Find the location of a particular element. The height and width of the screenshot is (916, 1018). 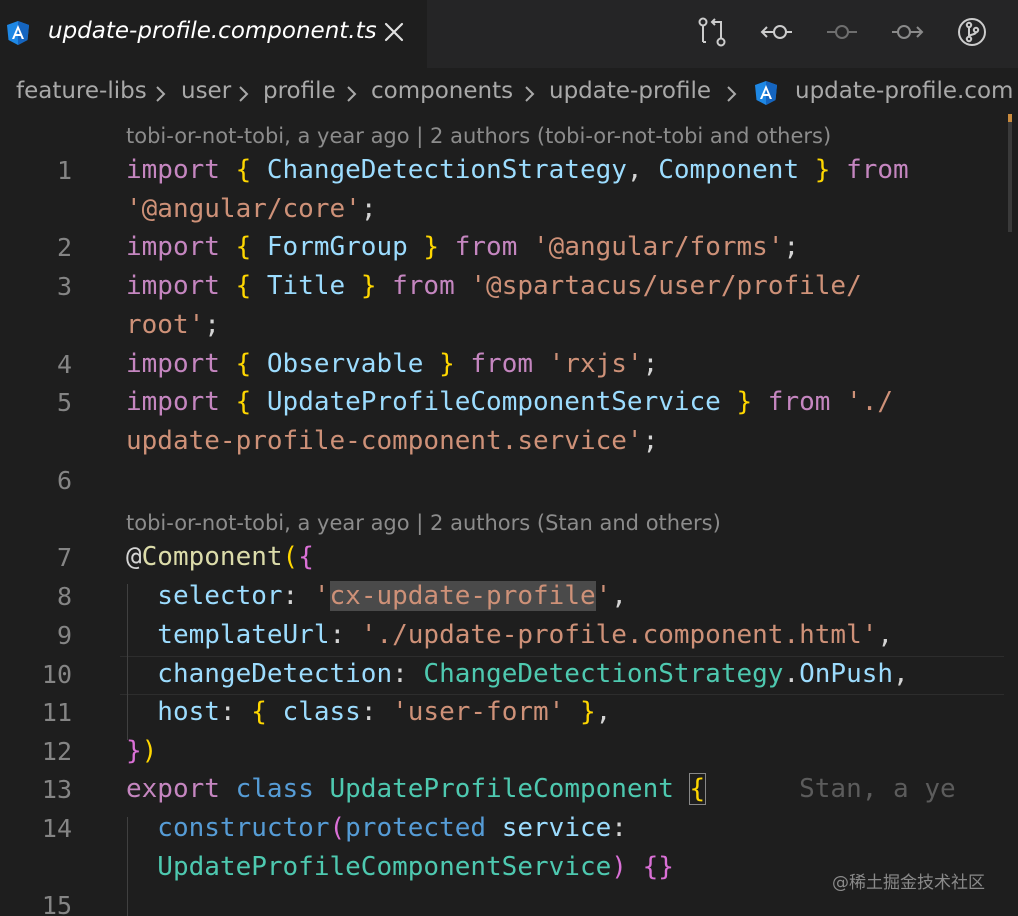

code-line: '@angular/core'; is located at coordinates (251, 209).